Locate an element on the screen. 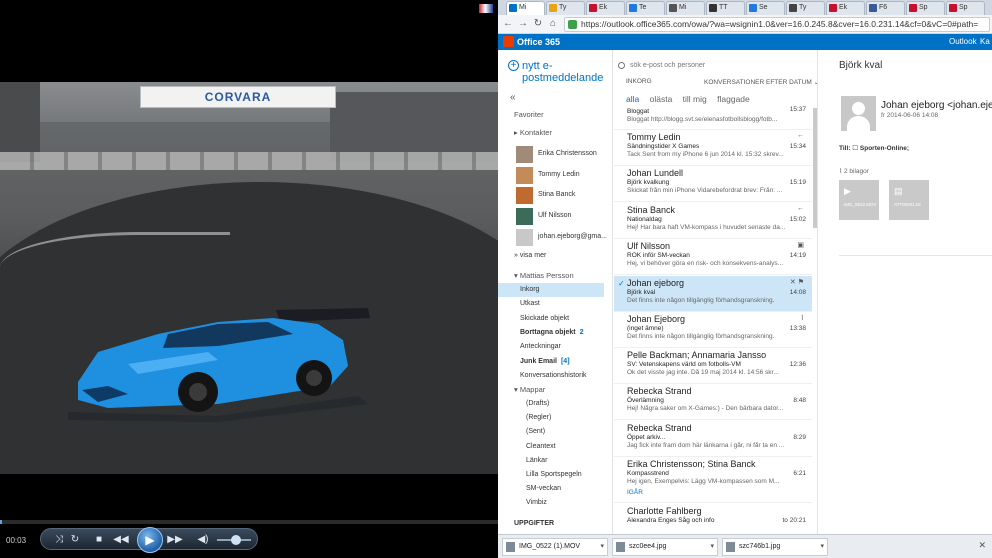 The height and width of the screenshot is (558, 992). message-status-icon: ▣ is located at coordinates (800, 245).